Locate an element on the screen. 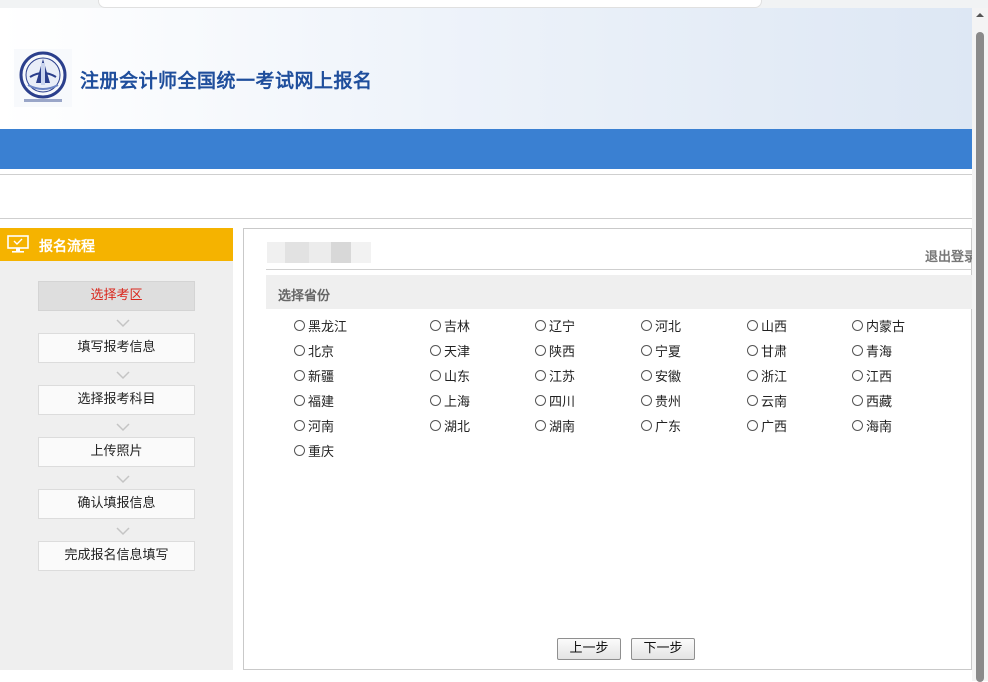 The image size is (988, 682). province-option: 安徽 is located at coordinates (661, 375).